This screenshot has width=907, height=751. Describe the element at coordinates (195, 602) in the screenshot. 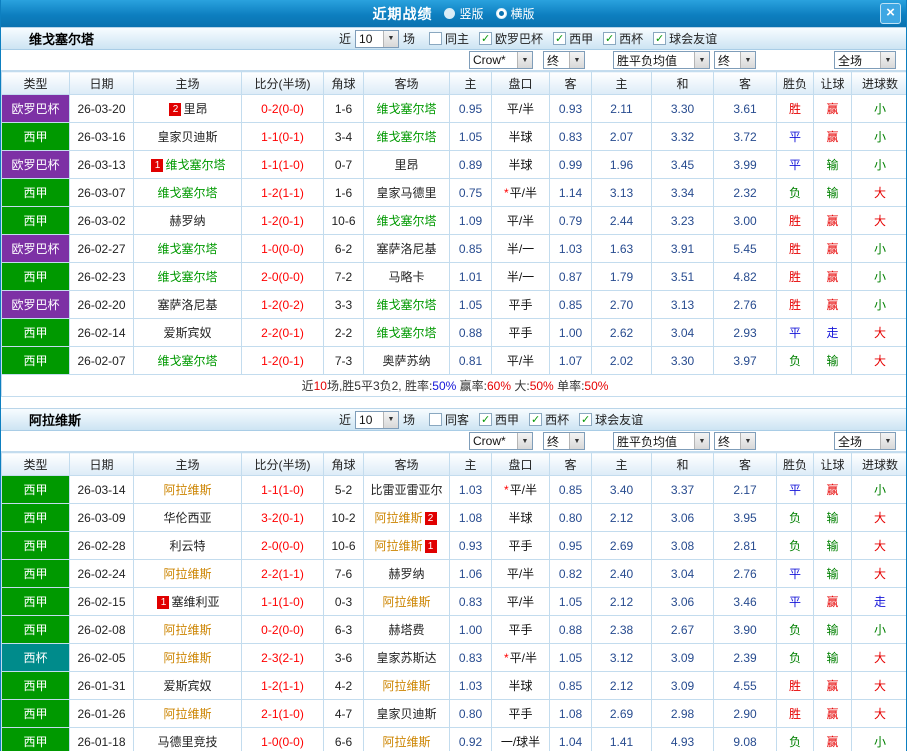

I see `team-link: 塞维利亚` at that location.